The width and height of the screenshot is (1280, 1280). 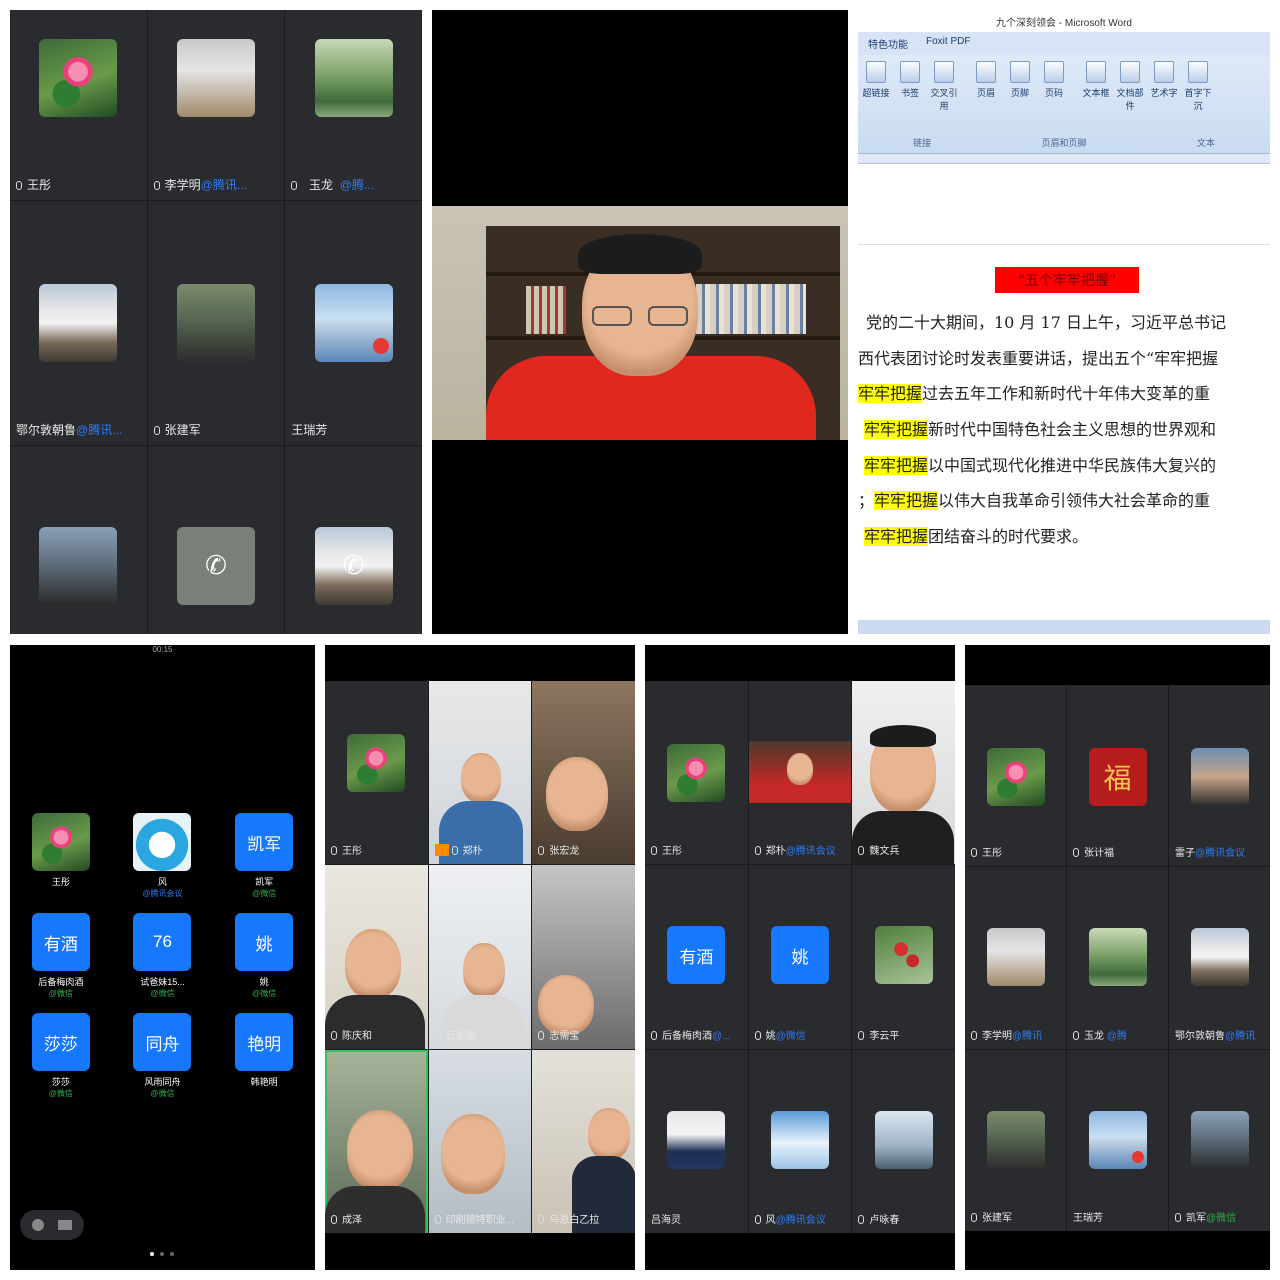 What do you see at coordinates (60, 1042) in the screenshot?
I see `participant-avatar: 莎莎` at bounding box center [60, 1042].